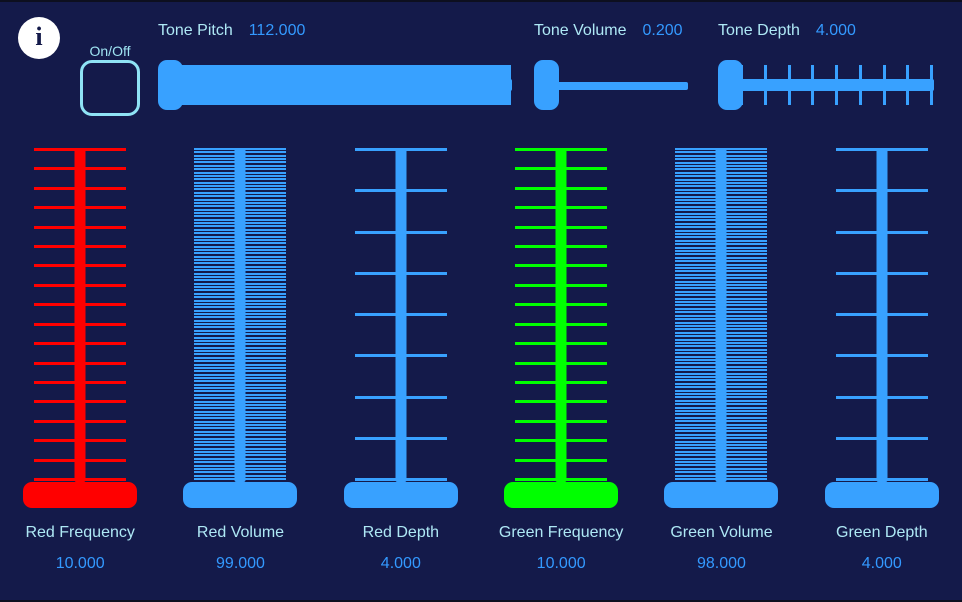  I want to click on channel-slider-label: Green Depth, so click(882, 532).